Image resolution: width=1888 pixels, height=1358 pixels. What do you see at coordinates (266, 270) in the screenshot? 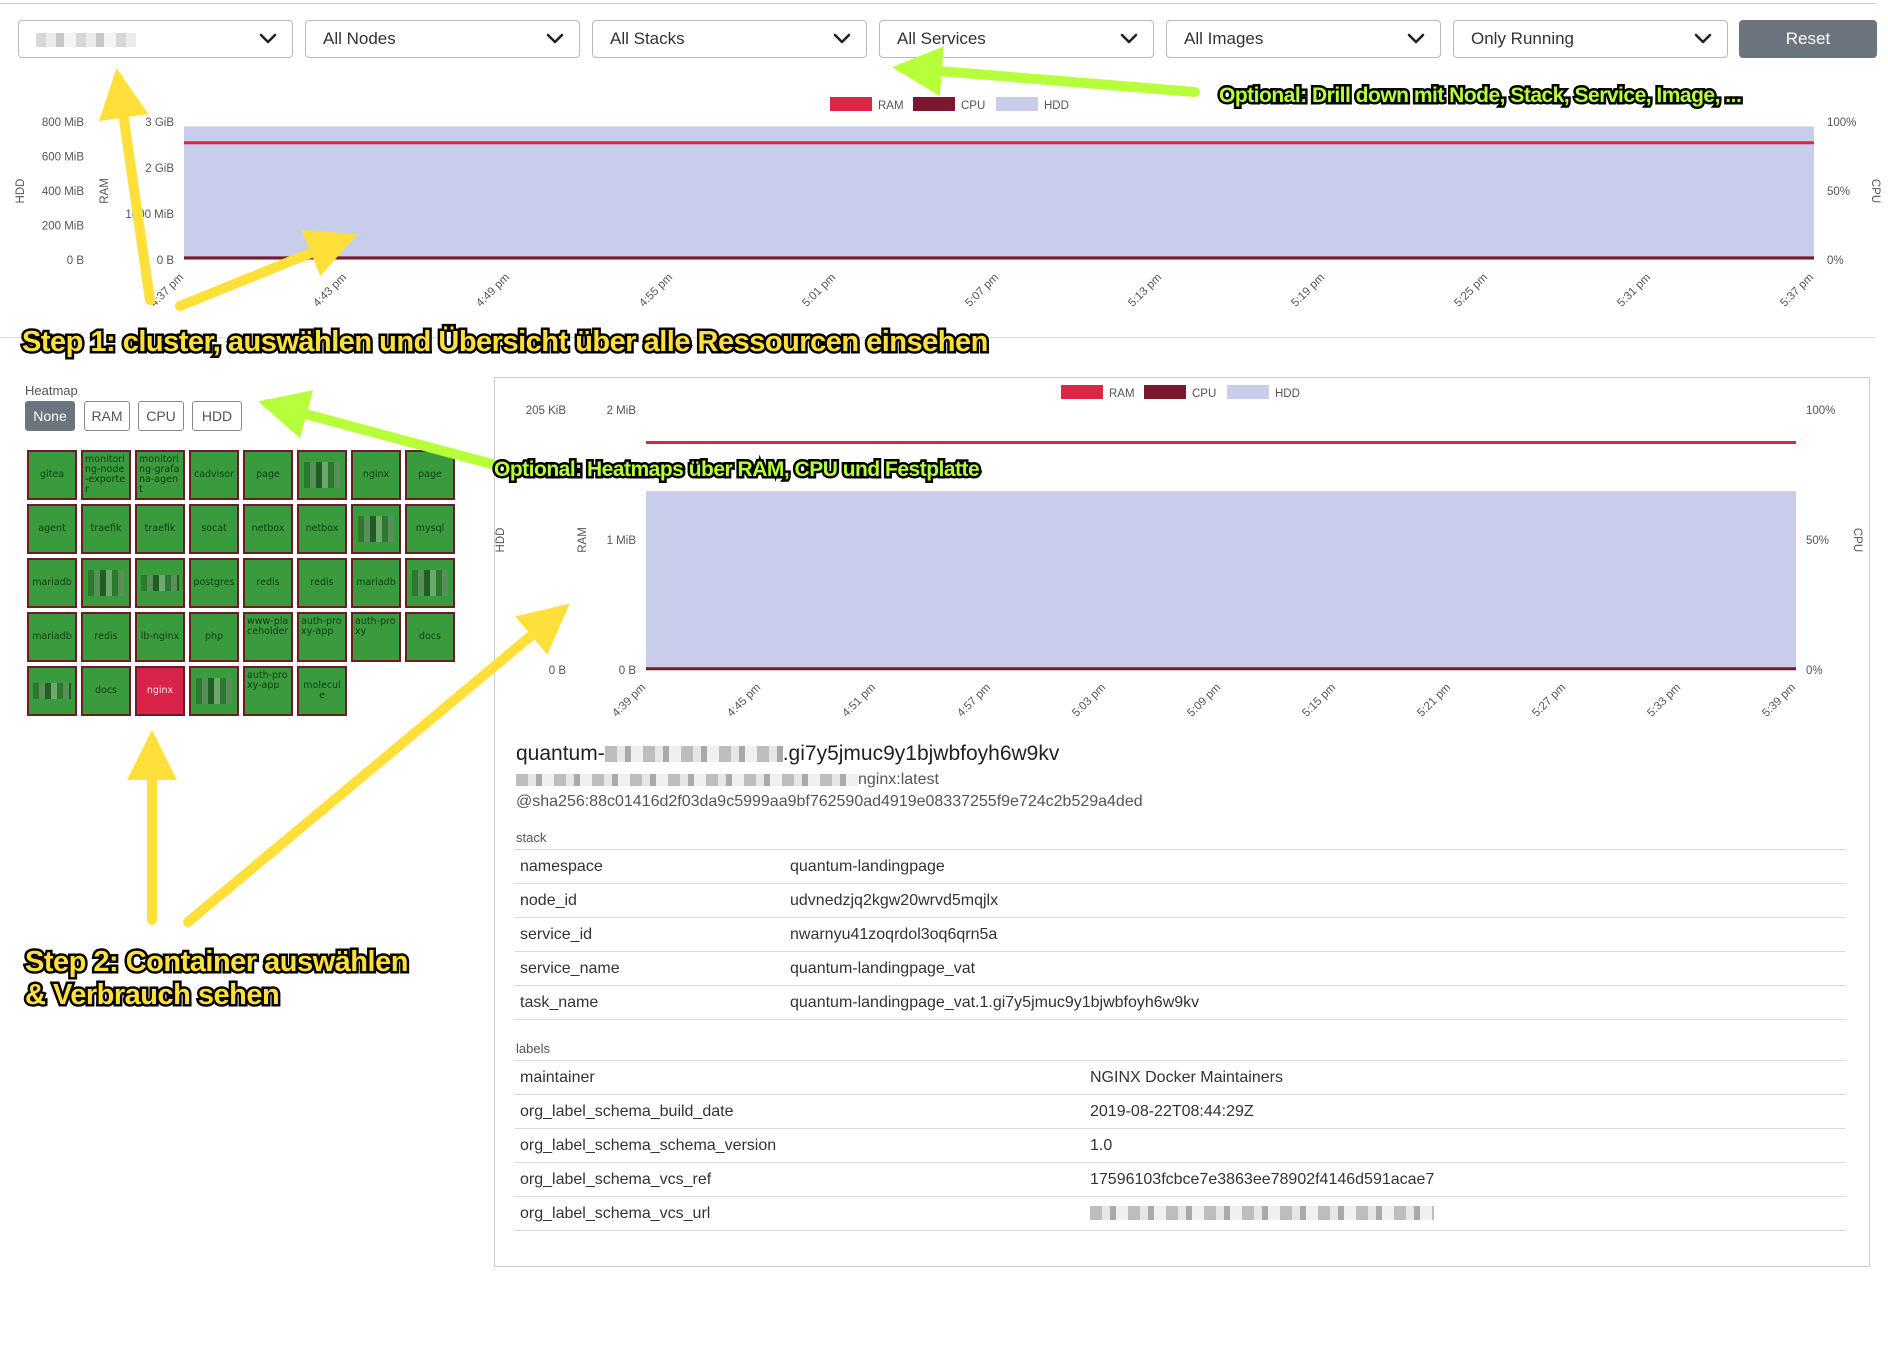
I see `arrow-to-overview-chart` at bounding box center [266, 270].